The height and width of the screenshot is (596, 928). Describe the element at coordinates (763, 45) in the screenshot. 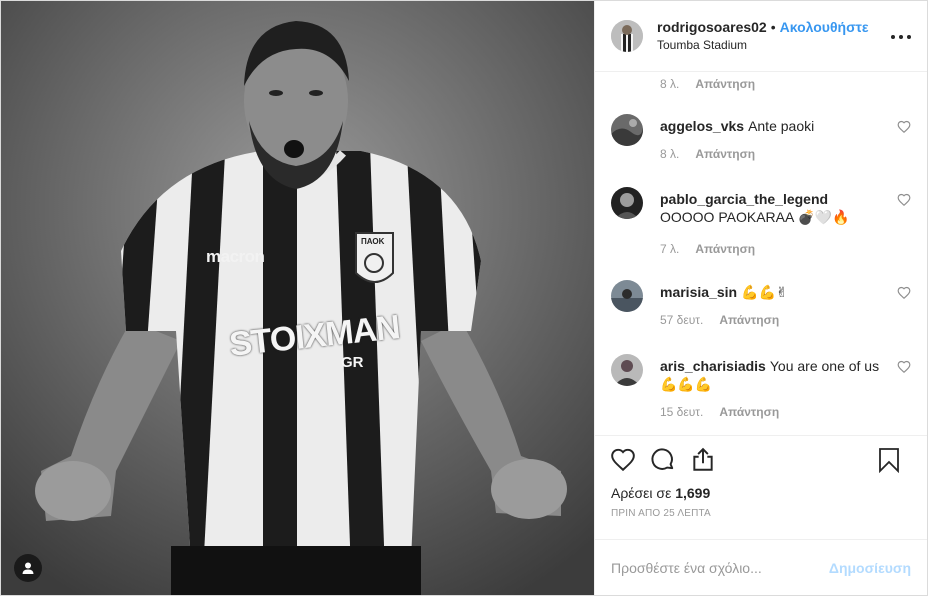

I see `post-location: Toumba Stadium` at that location.